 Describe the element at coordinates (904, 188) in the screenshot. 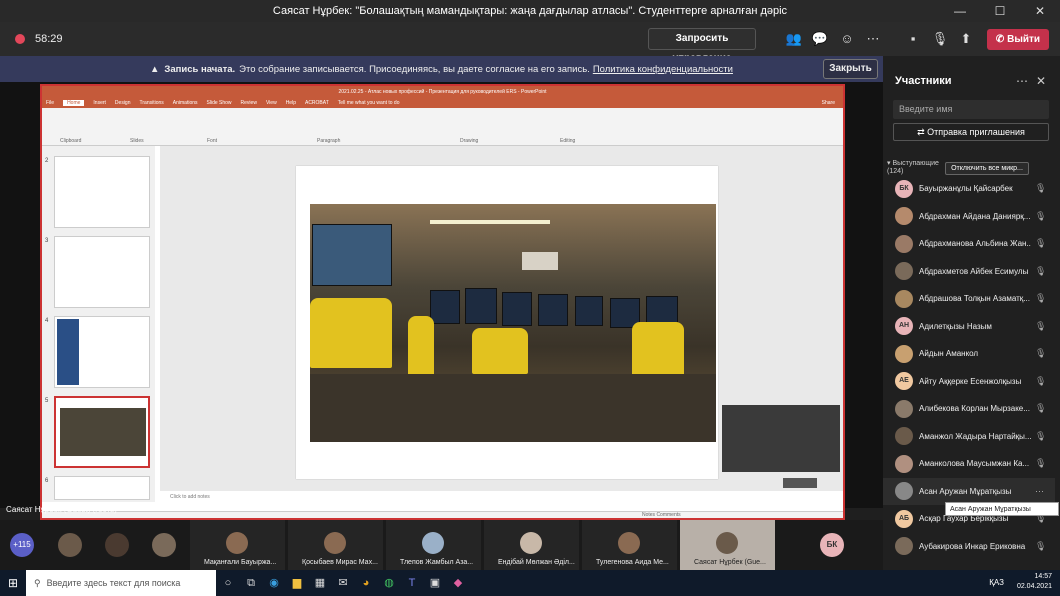

I see `participant-avatar: БК` at that location.